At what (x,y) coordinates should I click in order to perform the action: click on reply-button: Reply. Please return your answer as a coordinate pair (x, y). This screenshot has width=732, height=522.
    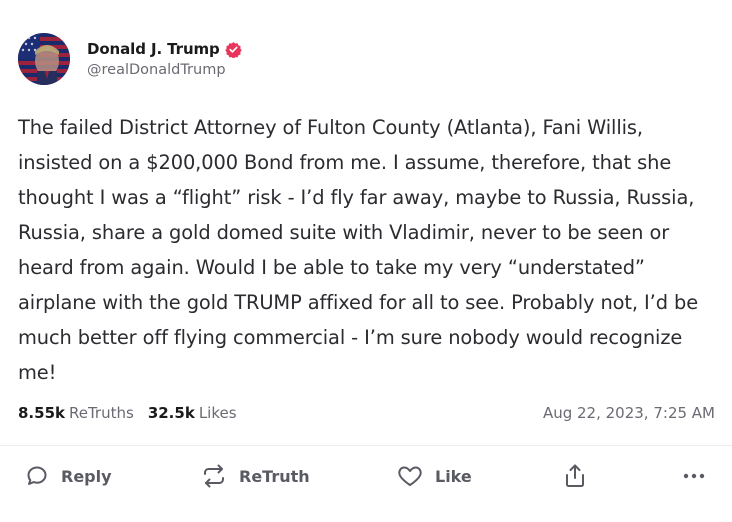
    Looking at the image, I should click on (68, 476).